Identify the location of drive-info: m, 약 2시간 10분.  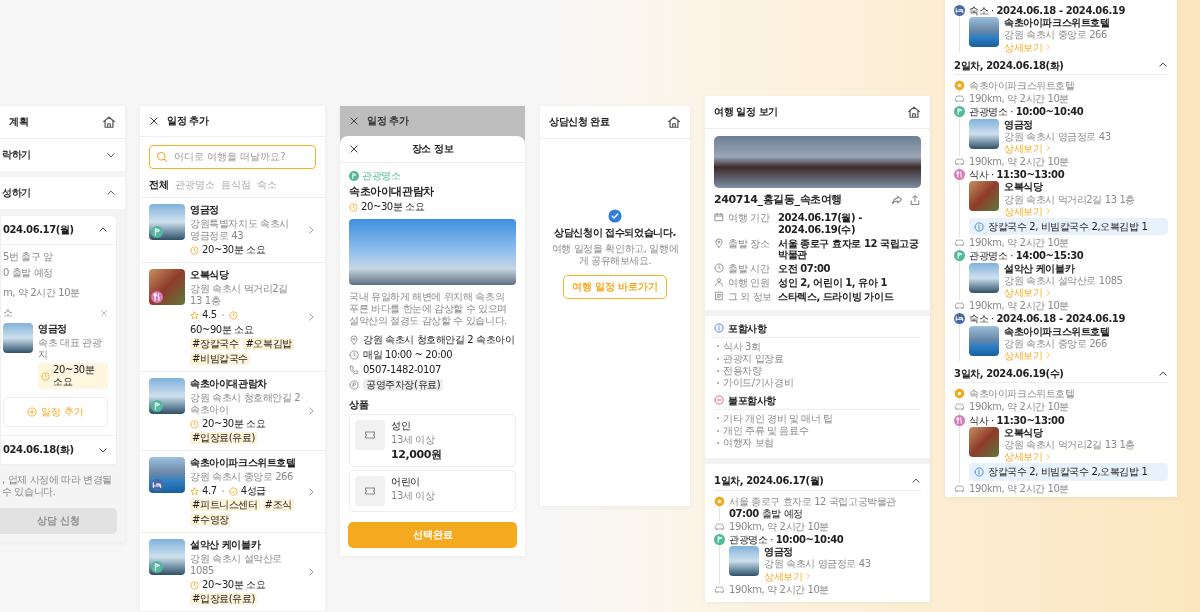
(42, 293).